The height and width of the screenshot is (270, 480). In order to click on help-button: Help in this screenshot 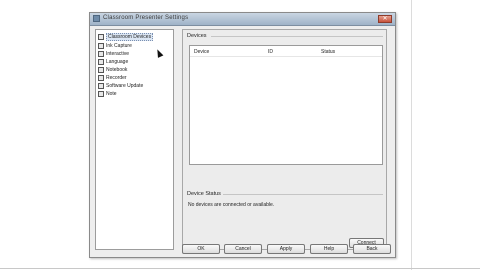, I will do `click(329, 249)`.